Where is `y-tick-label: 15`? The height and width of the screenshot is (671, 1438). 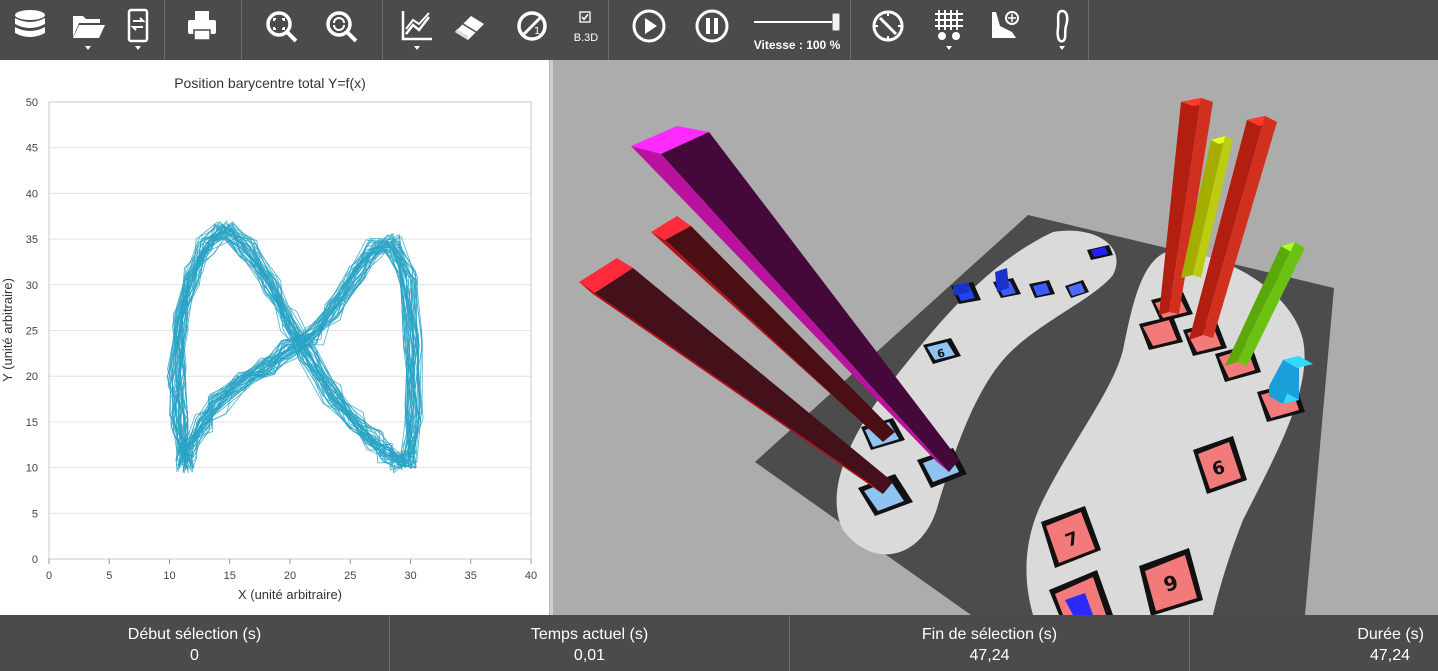 y-tick-label: 15 is located at coordinates (32, 423).